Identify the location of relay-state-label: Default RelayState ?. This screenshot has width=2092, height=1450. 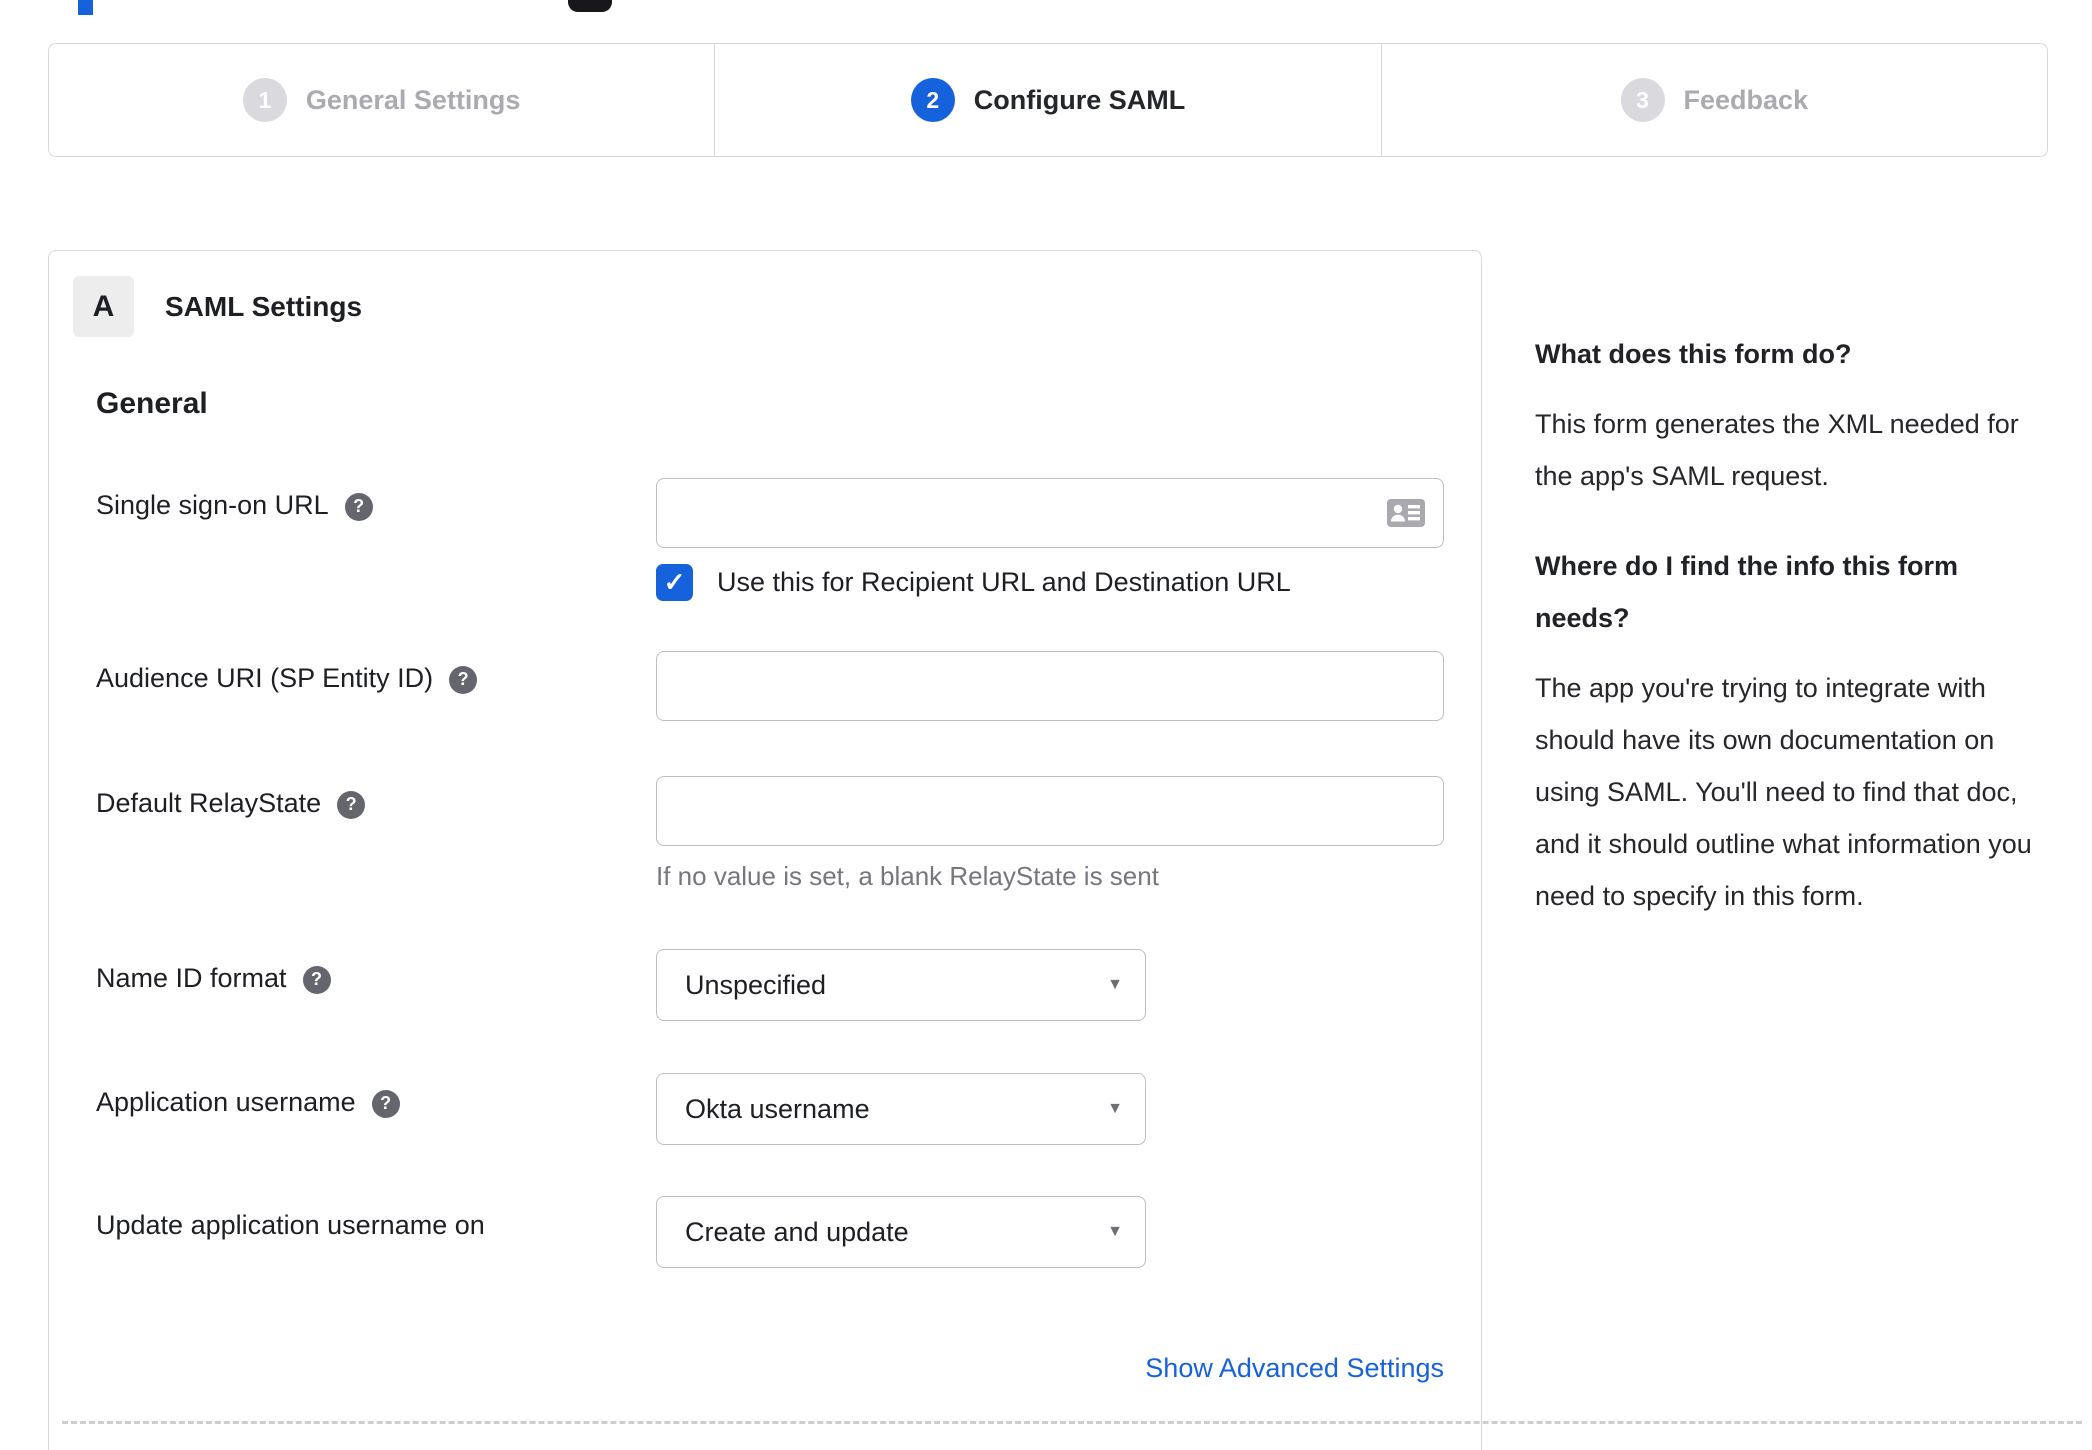
(231, 803).